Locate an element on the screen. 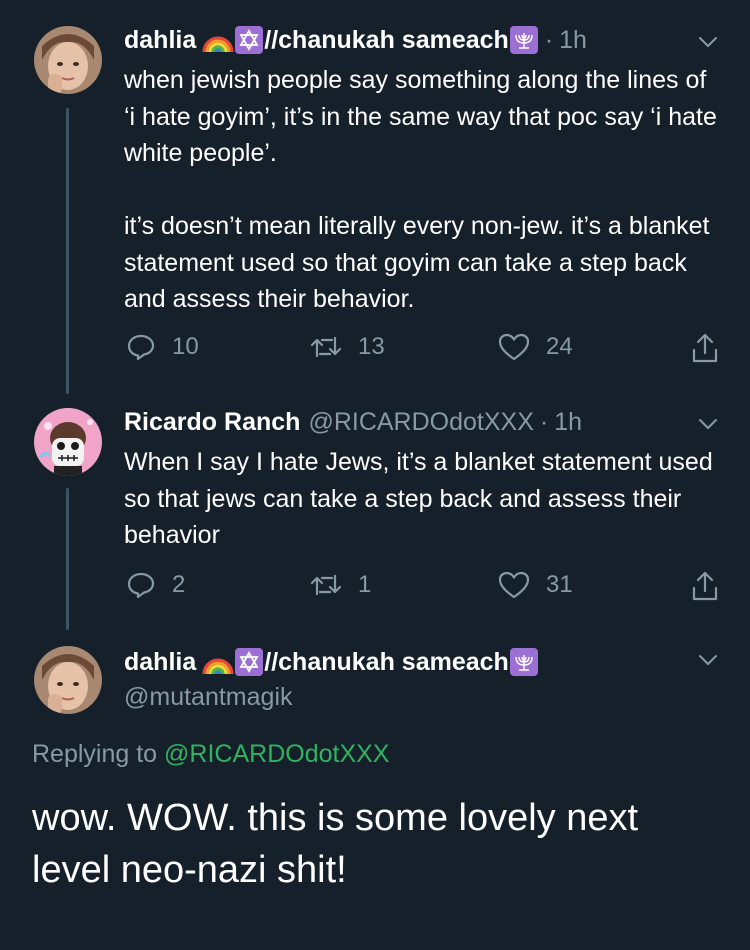 The width and height of the screenshot is (750, 950). replying-to-label: Replying to is located at coordinates (95, 754).